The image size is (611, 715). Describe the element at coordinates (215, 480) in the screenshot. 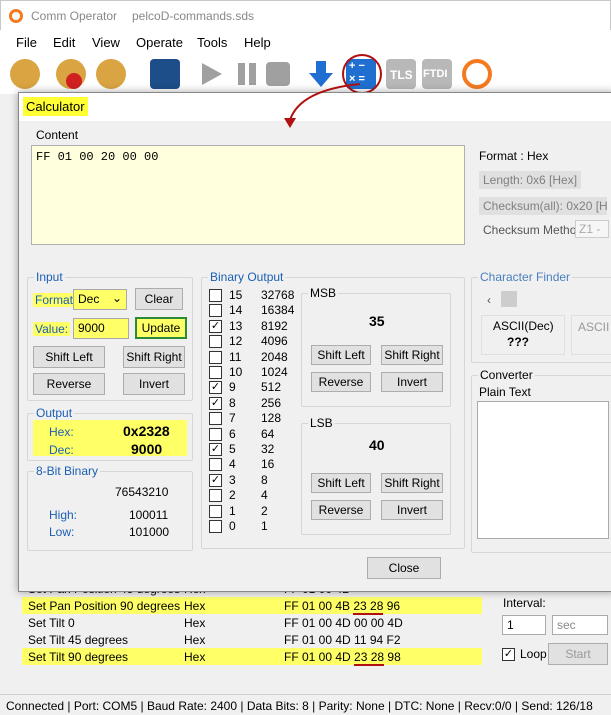

I see `bit-3-checkbox: ✓` at that location.